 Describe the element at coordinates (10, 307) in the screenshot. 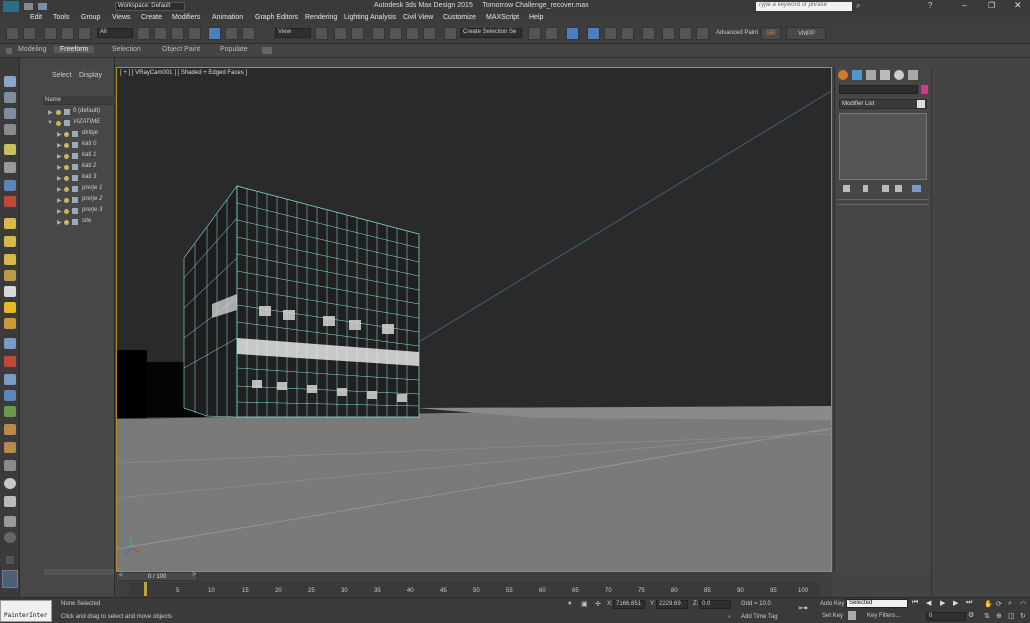

I see `sun-icon` at that location.